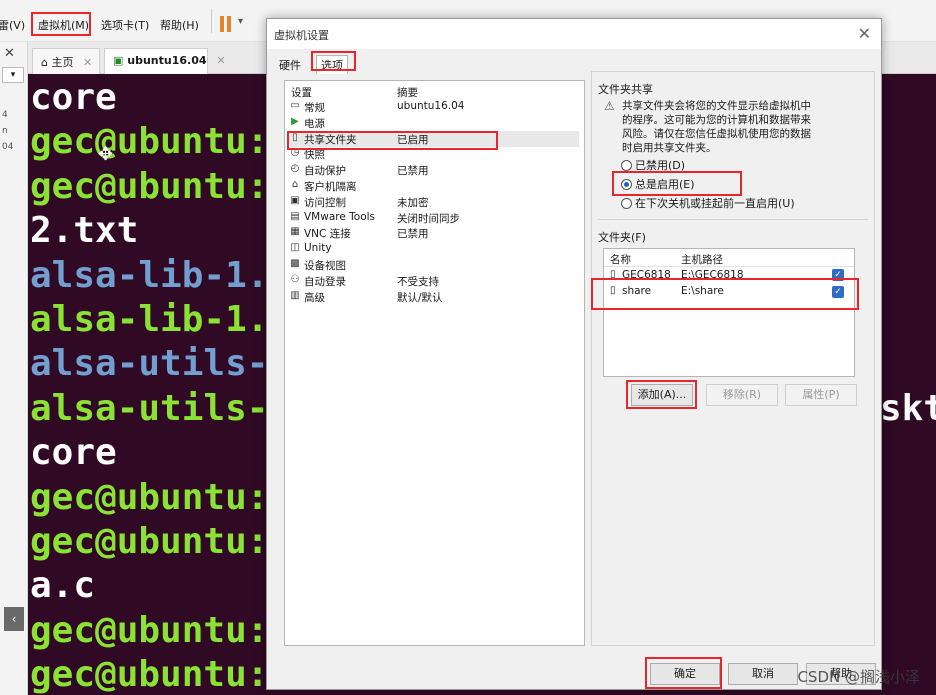 The image size is (936, 695). I want to click on settings-item-summary: 默认/默认, so click(420, 297).